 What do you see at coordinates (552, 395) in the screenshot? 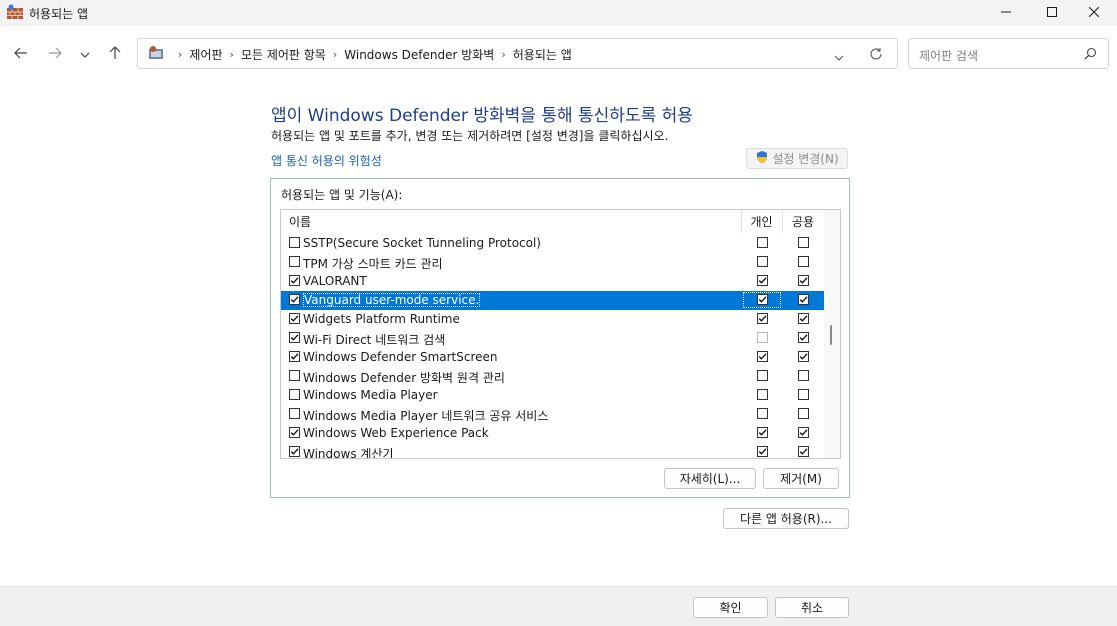
I see `app-row: Windows Media Player` at bounding box center [552, 395].